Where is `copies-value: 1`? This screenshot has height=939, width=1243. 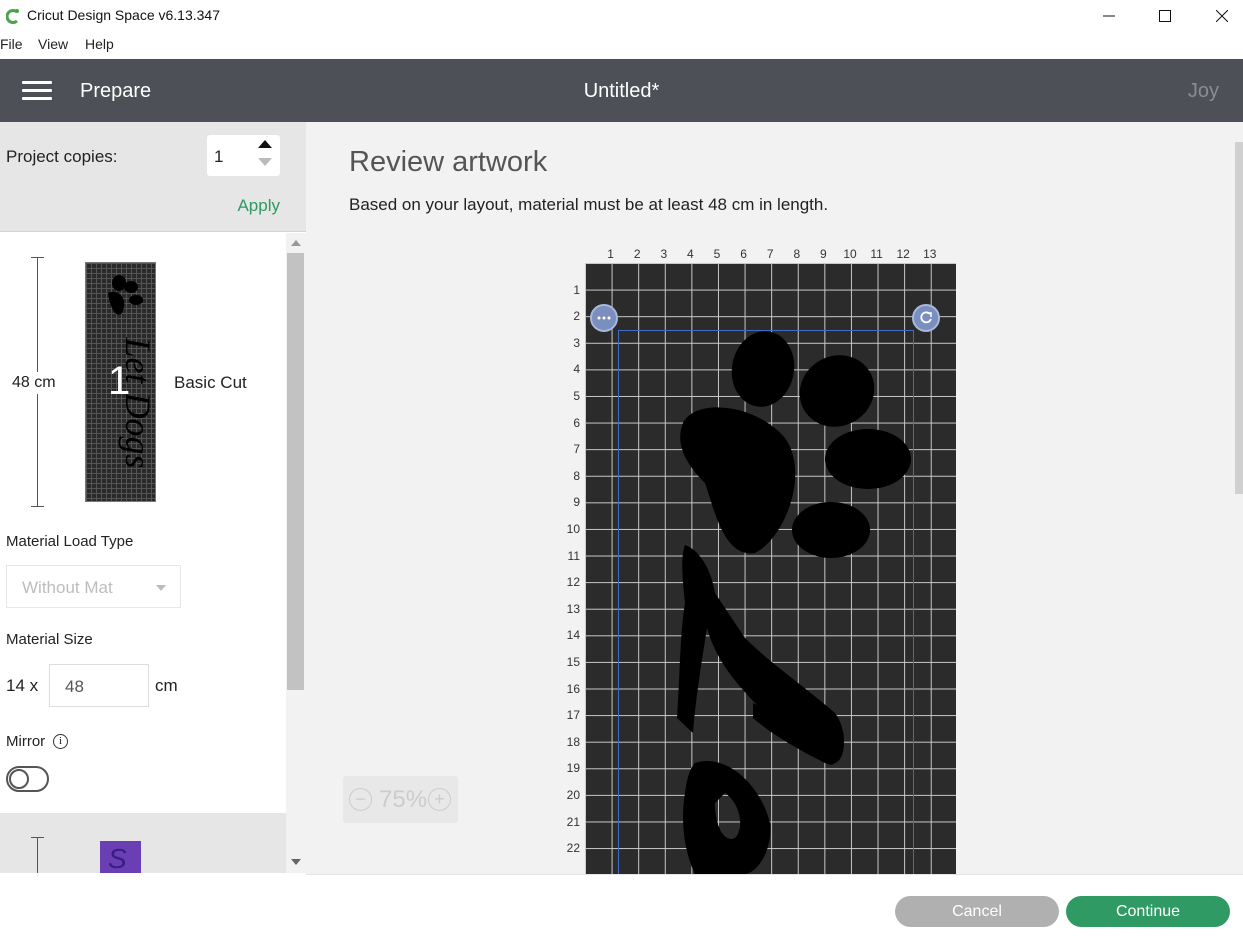 copies-value: 1 is located at coordinates (219, 156).